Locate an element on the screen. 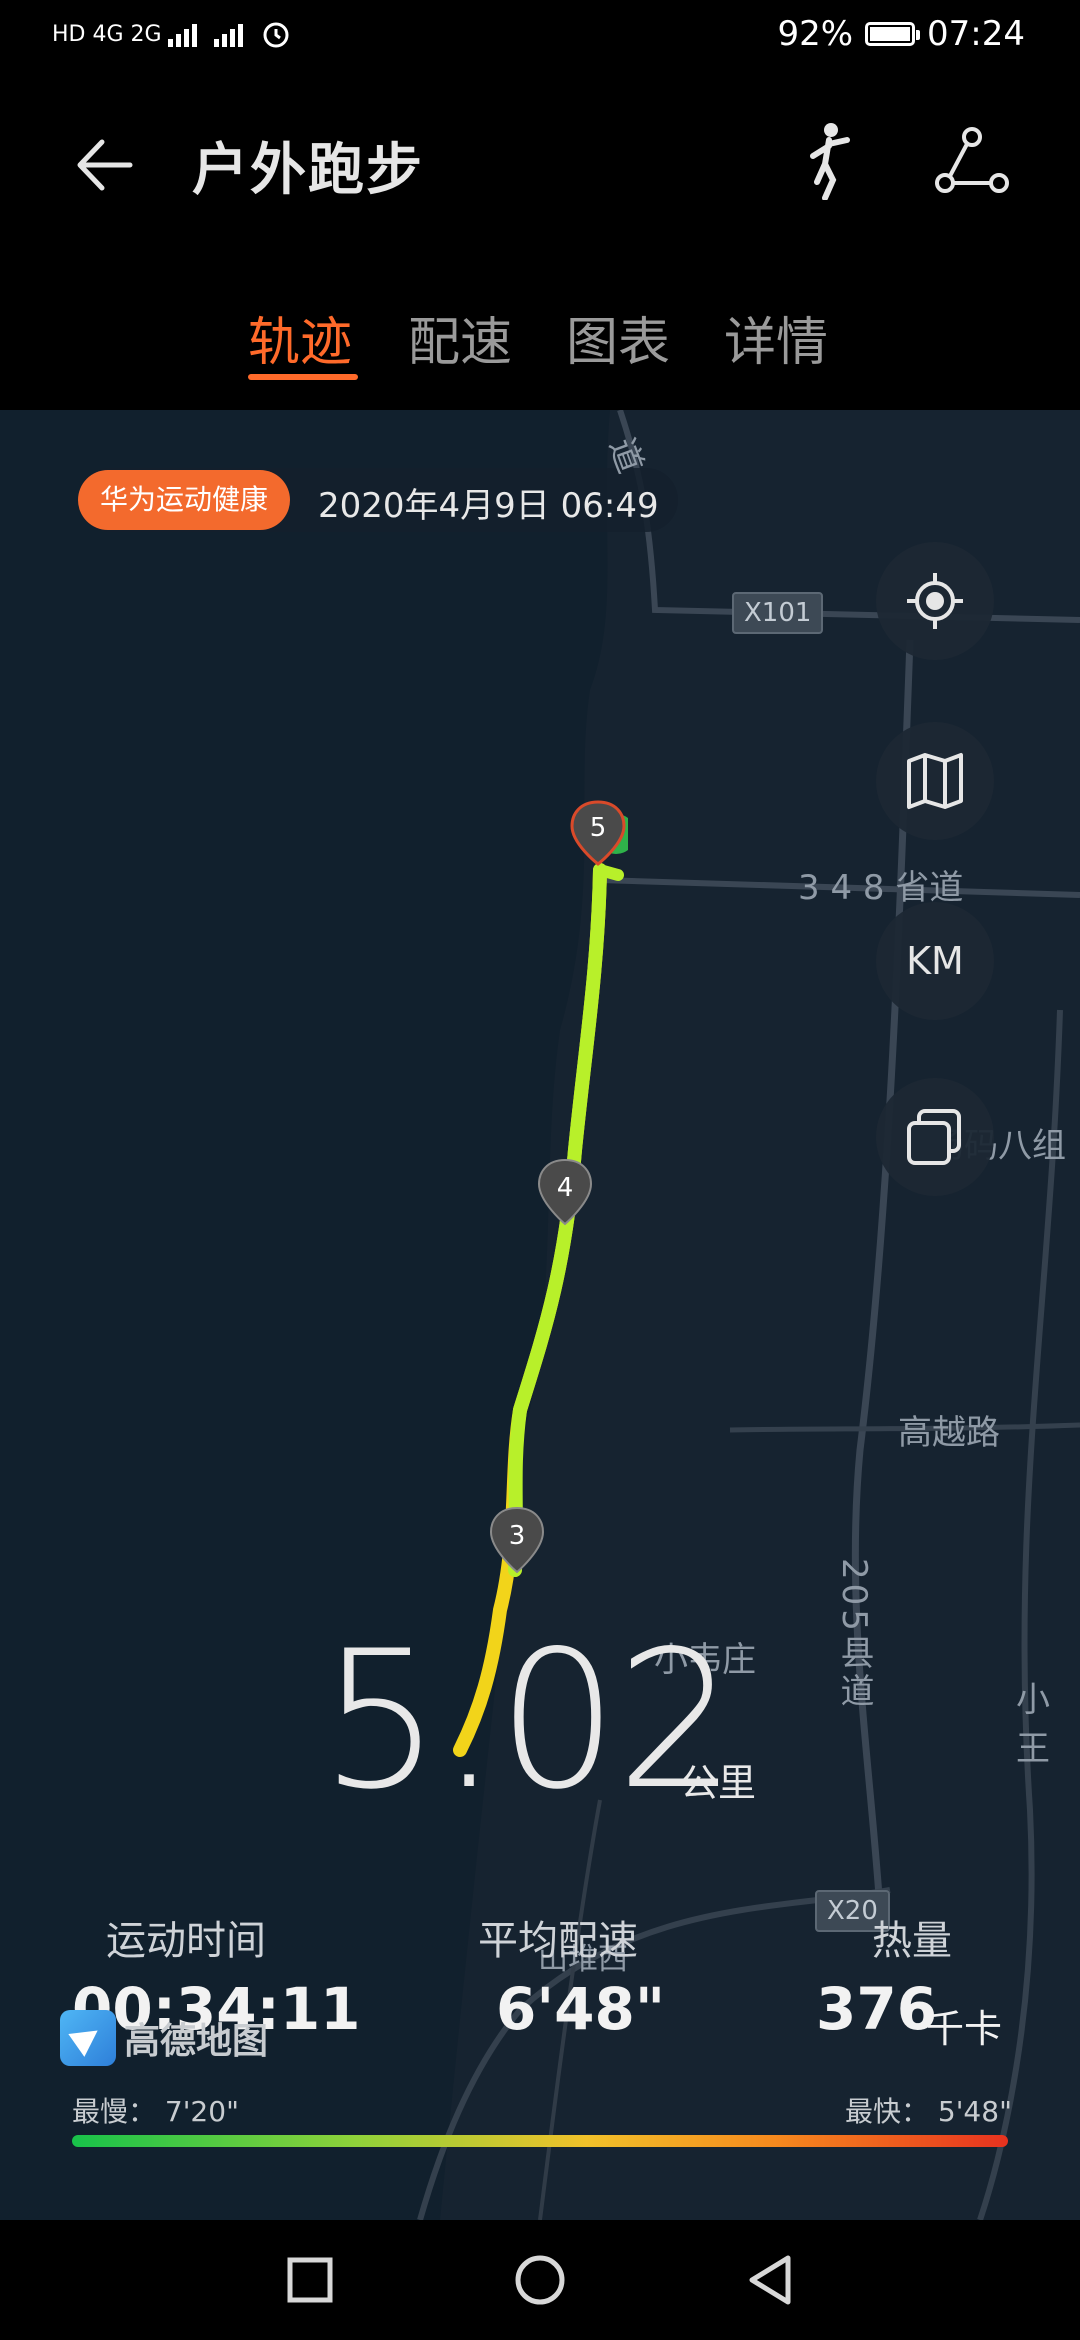  km-marker-5: 5 is located at coordinates (598, 840).